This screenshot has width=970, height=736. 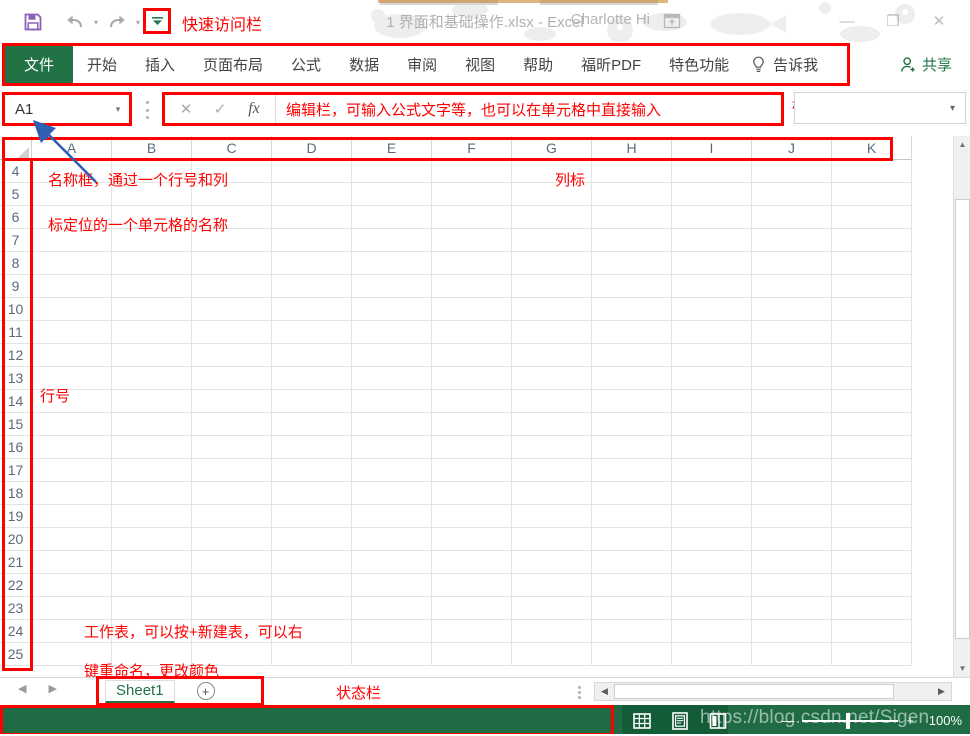 What do you see at coordinates (872, 631) in the screenshot?
I see `cell-K24` at bounding box center [872, 631].